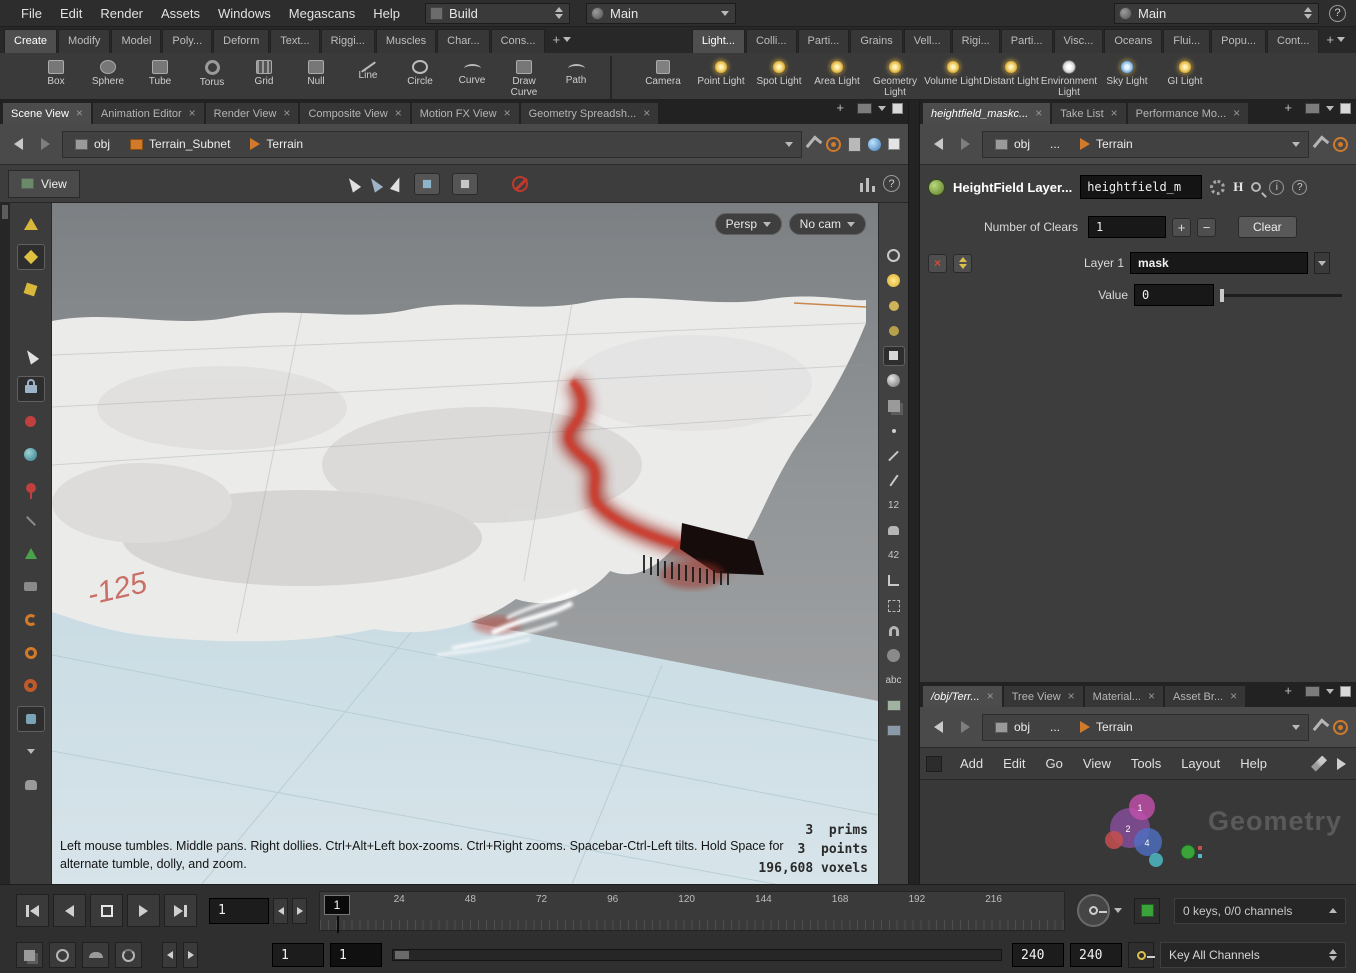 This screenshot has width=1356, height=973. What do you see at coordinates (31, 586) in the screenshot?
I see `camera-tool-icon` at bounding box center [31, 586].